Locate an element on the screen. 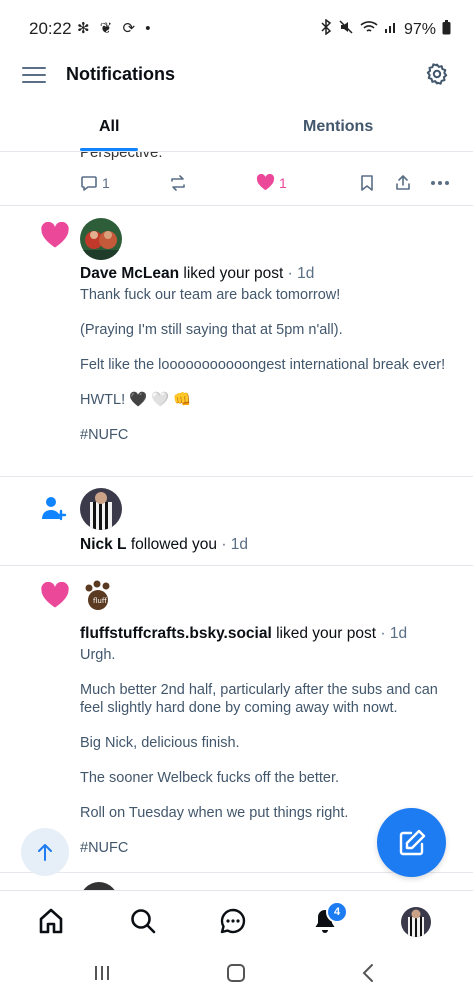 Image resolution: width=473 pixels, height=1000 pixels. tab-mentions: Mentions is located at coordinates (338, 127).